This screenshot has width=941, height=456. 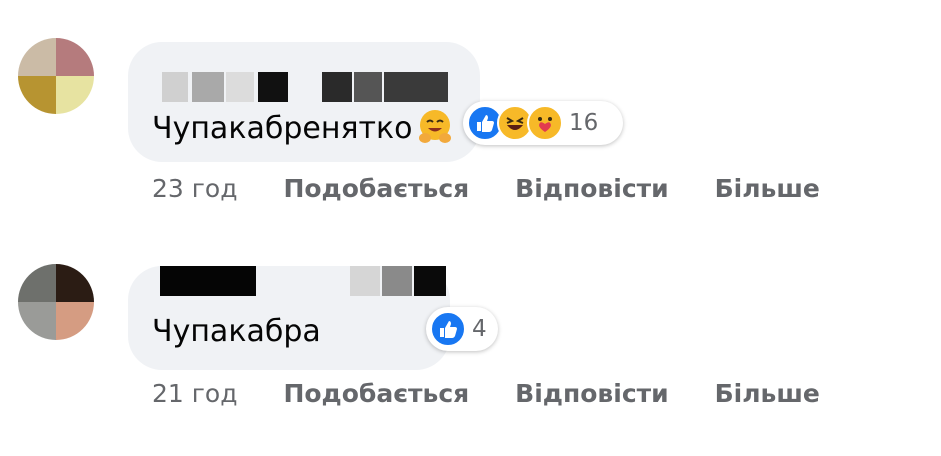 What do you see at coordinates (505, 393) in the screenshot?
I see `comment-meta: 21 год Подобається Відповісти Більше` at bounding box center [505, 393].